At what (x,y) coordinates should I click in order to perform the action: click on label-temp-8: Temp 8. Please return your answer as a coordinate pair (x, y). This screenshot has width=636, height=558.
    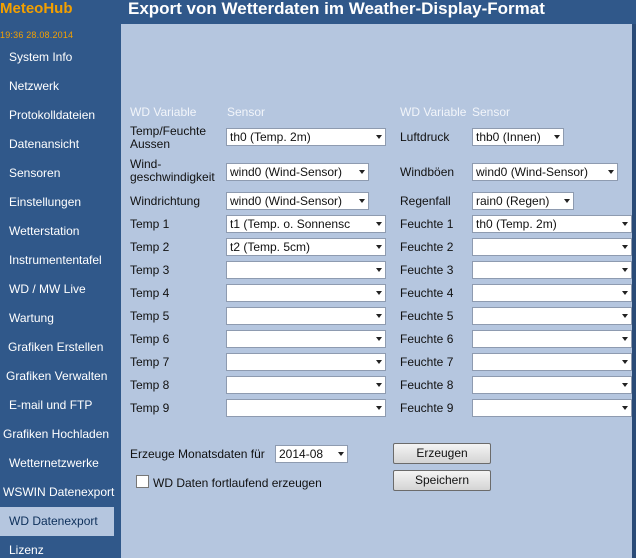
    Looking at the image, I should click on (150, 385).